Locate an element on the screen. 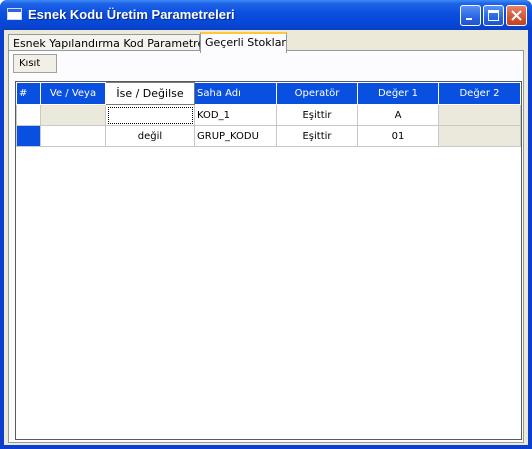  maximize-button is located at coordinates (493, 15).